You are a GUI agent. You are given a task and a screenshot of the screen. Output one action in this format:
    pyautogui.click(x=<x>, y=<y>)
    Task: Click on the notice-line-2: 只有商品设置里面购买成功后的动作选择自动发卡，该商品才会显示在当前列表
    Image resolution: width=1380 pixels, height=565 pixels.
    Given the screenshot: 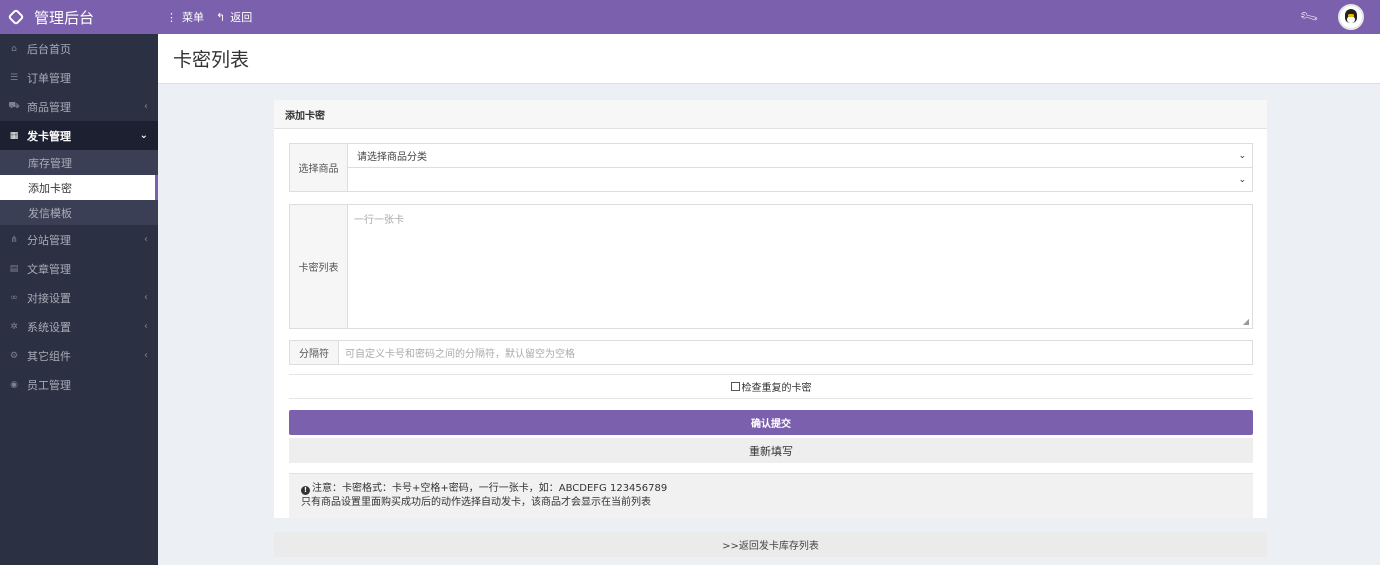 What is the action you would take?
    pyautogui.click(x=476, y=502)
    